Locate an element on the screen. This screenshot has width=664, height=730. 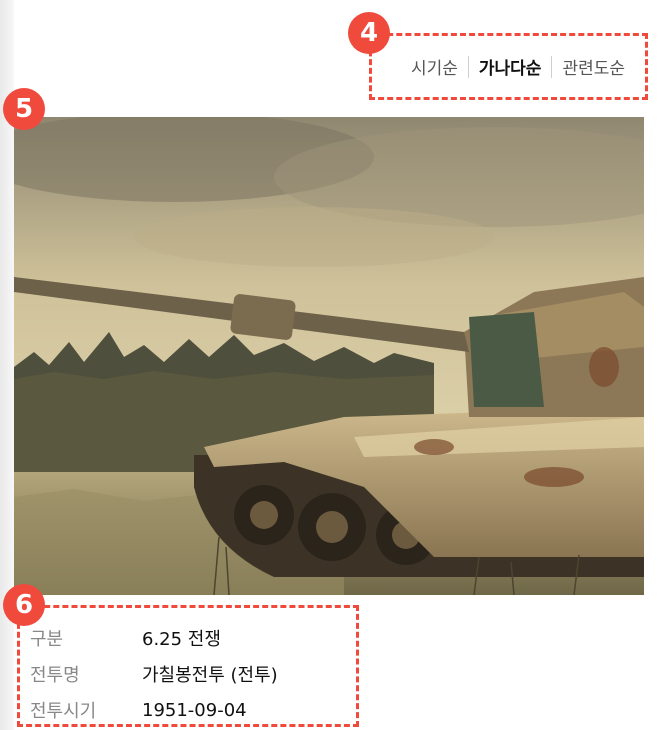
battle-date-label: 전투시기 is located at coordinates (63, 711).